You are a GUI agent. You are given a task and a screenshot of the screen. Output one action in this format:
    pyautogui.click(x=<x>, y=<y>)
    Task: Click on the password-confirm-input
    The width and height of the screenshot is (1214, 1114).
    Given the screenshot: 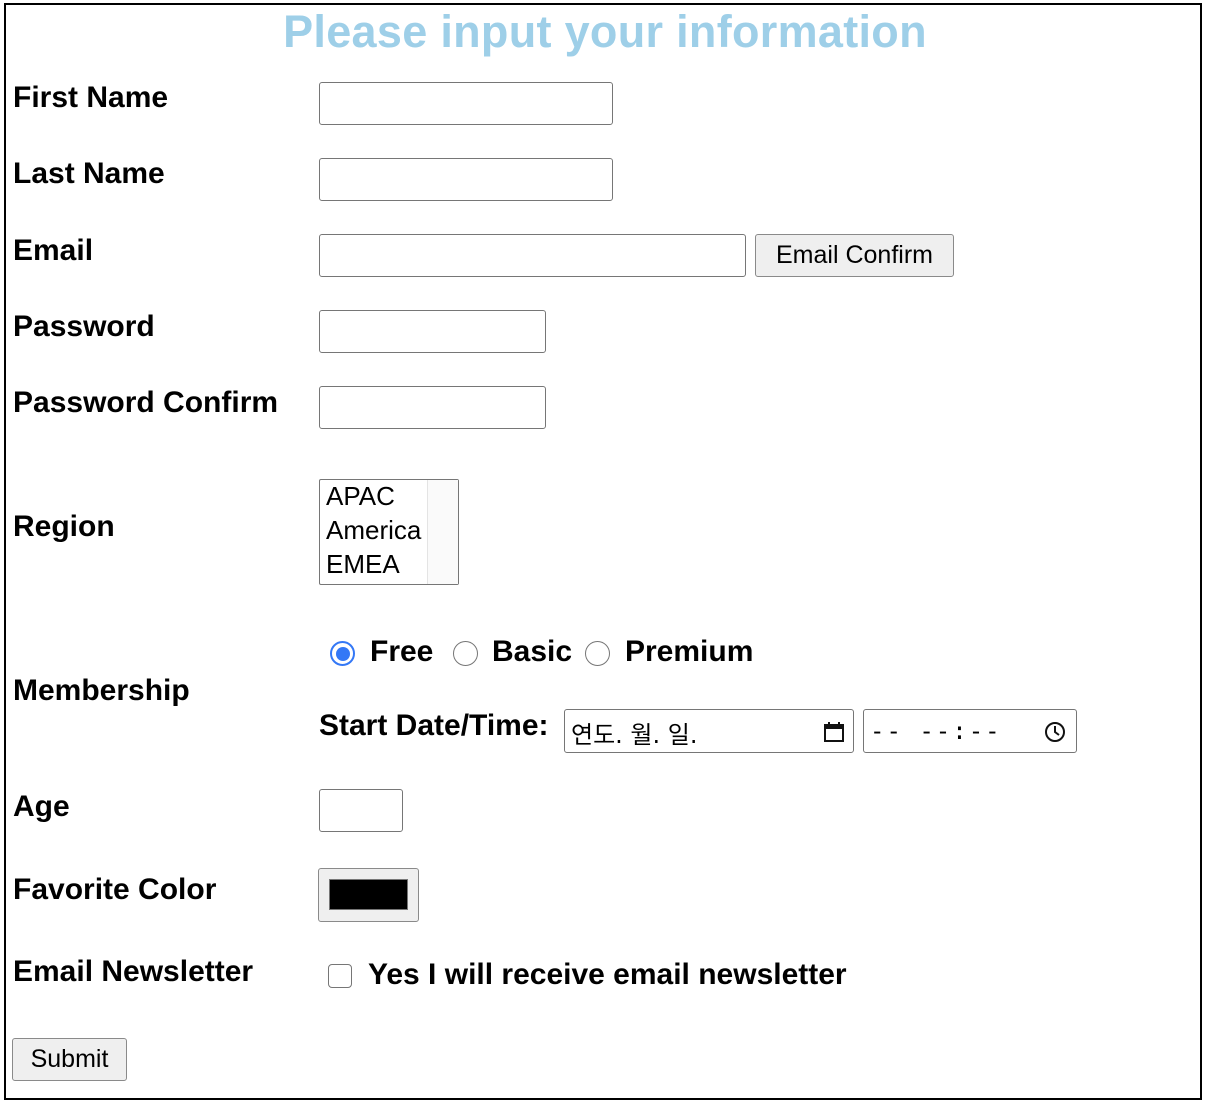 What is the action you would take?
    pyautogui.click(x=432, y=407)
    